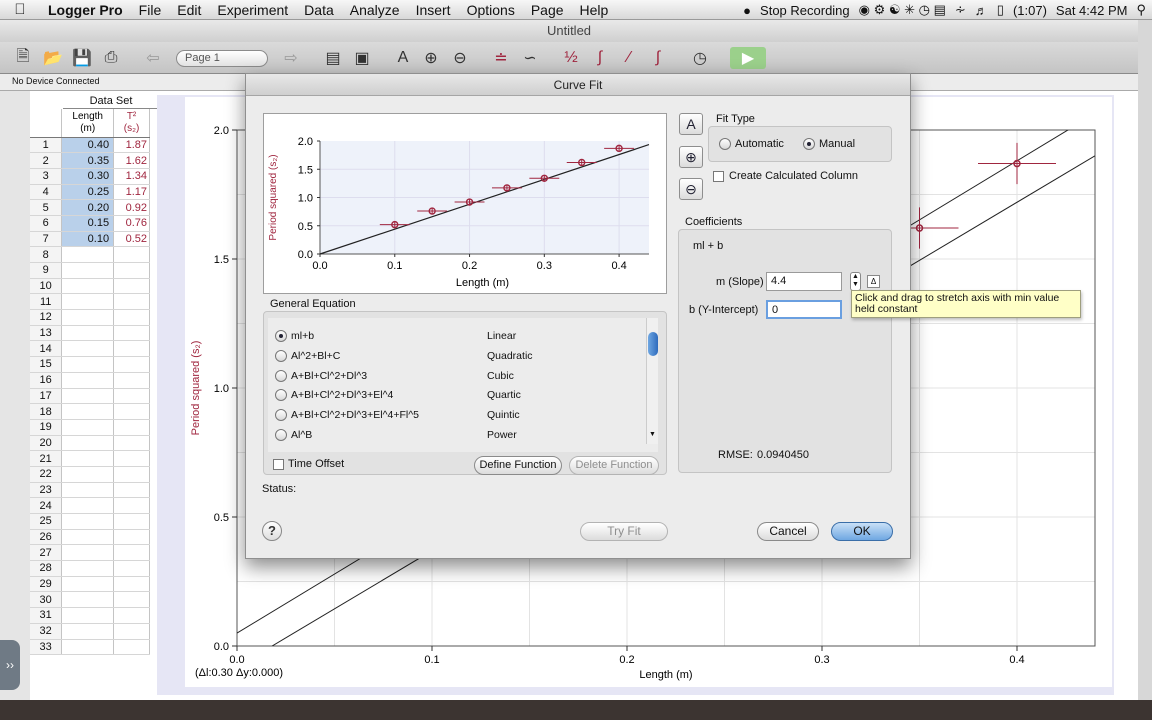 Image resolution: width=1152 pixels, height=720 pixels. Describe the element at coordinates (600, 58) in the screenshot. I see `integral-icon: ∫` at that location.